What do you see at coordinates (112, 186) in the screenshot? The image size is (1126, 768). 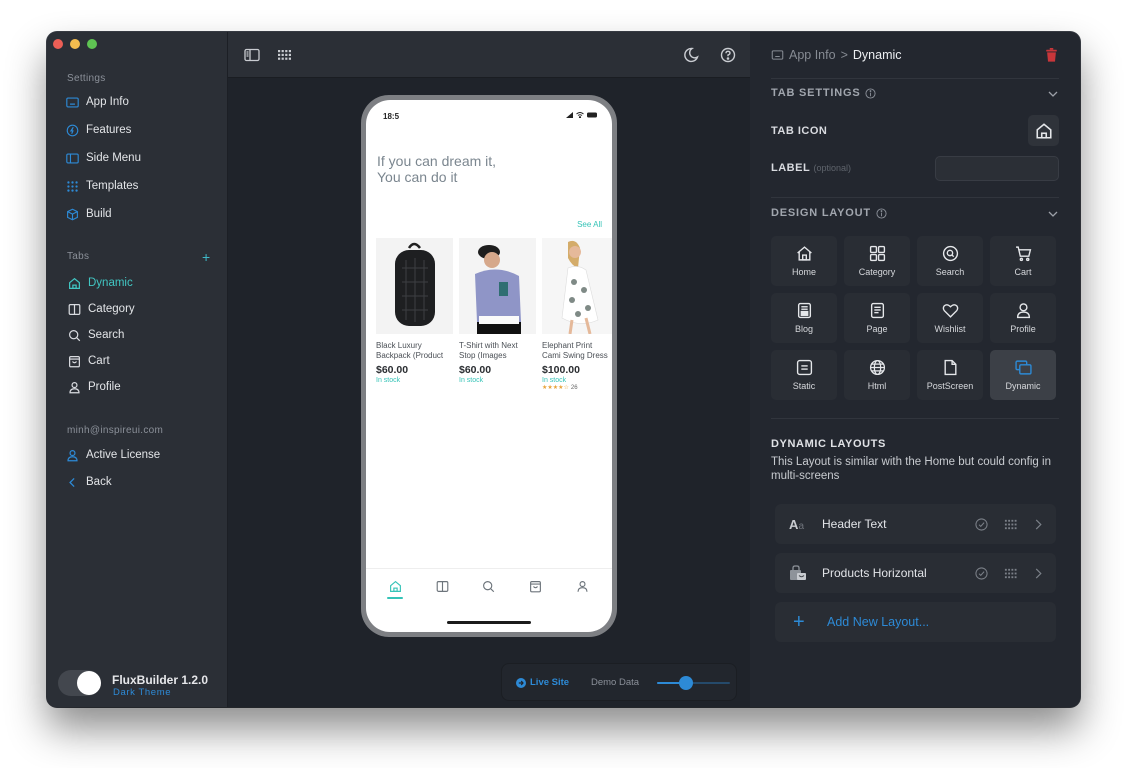 I see `sidebar-item-label: Templates` at bounding box center [112, 186].